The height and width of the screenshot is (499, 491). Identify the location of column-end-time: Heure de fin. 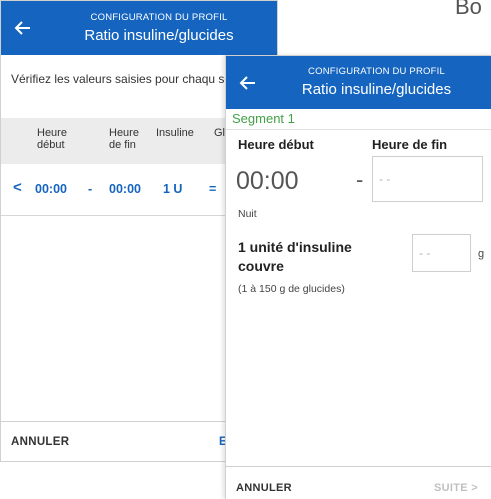
(124, 139).